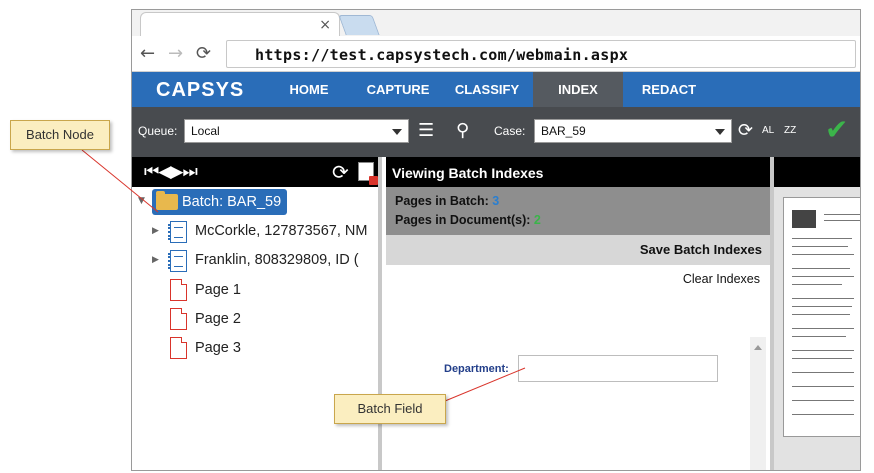 The image size is (874, 473). Describe the element at coordinates (578, 89) in the screenshot. I see `nav-index: INDEX` at that location.